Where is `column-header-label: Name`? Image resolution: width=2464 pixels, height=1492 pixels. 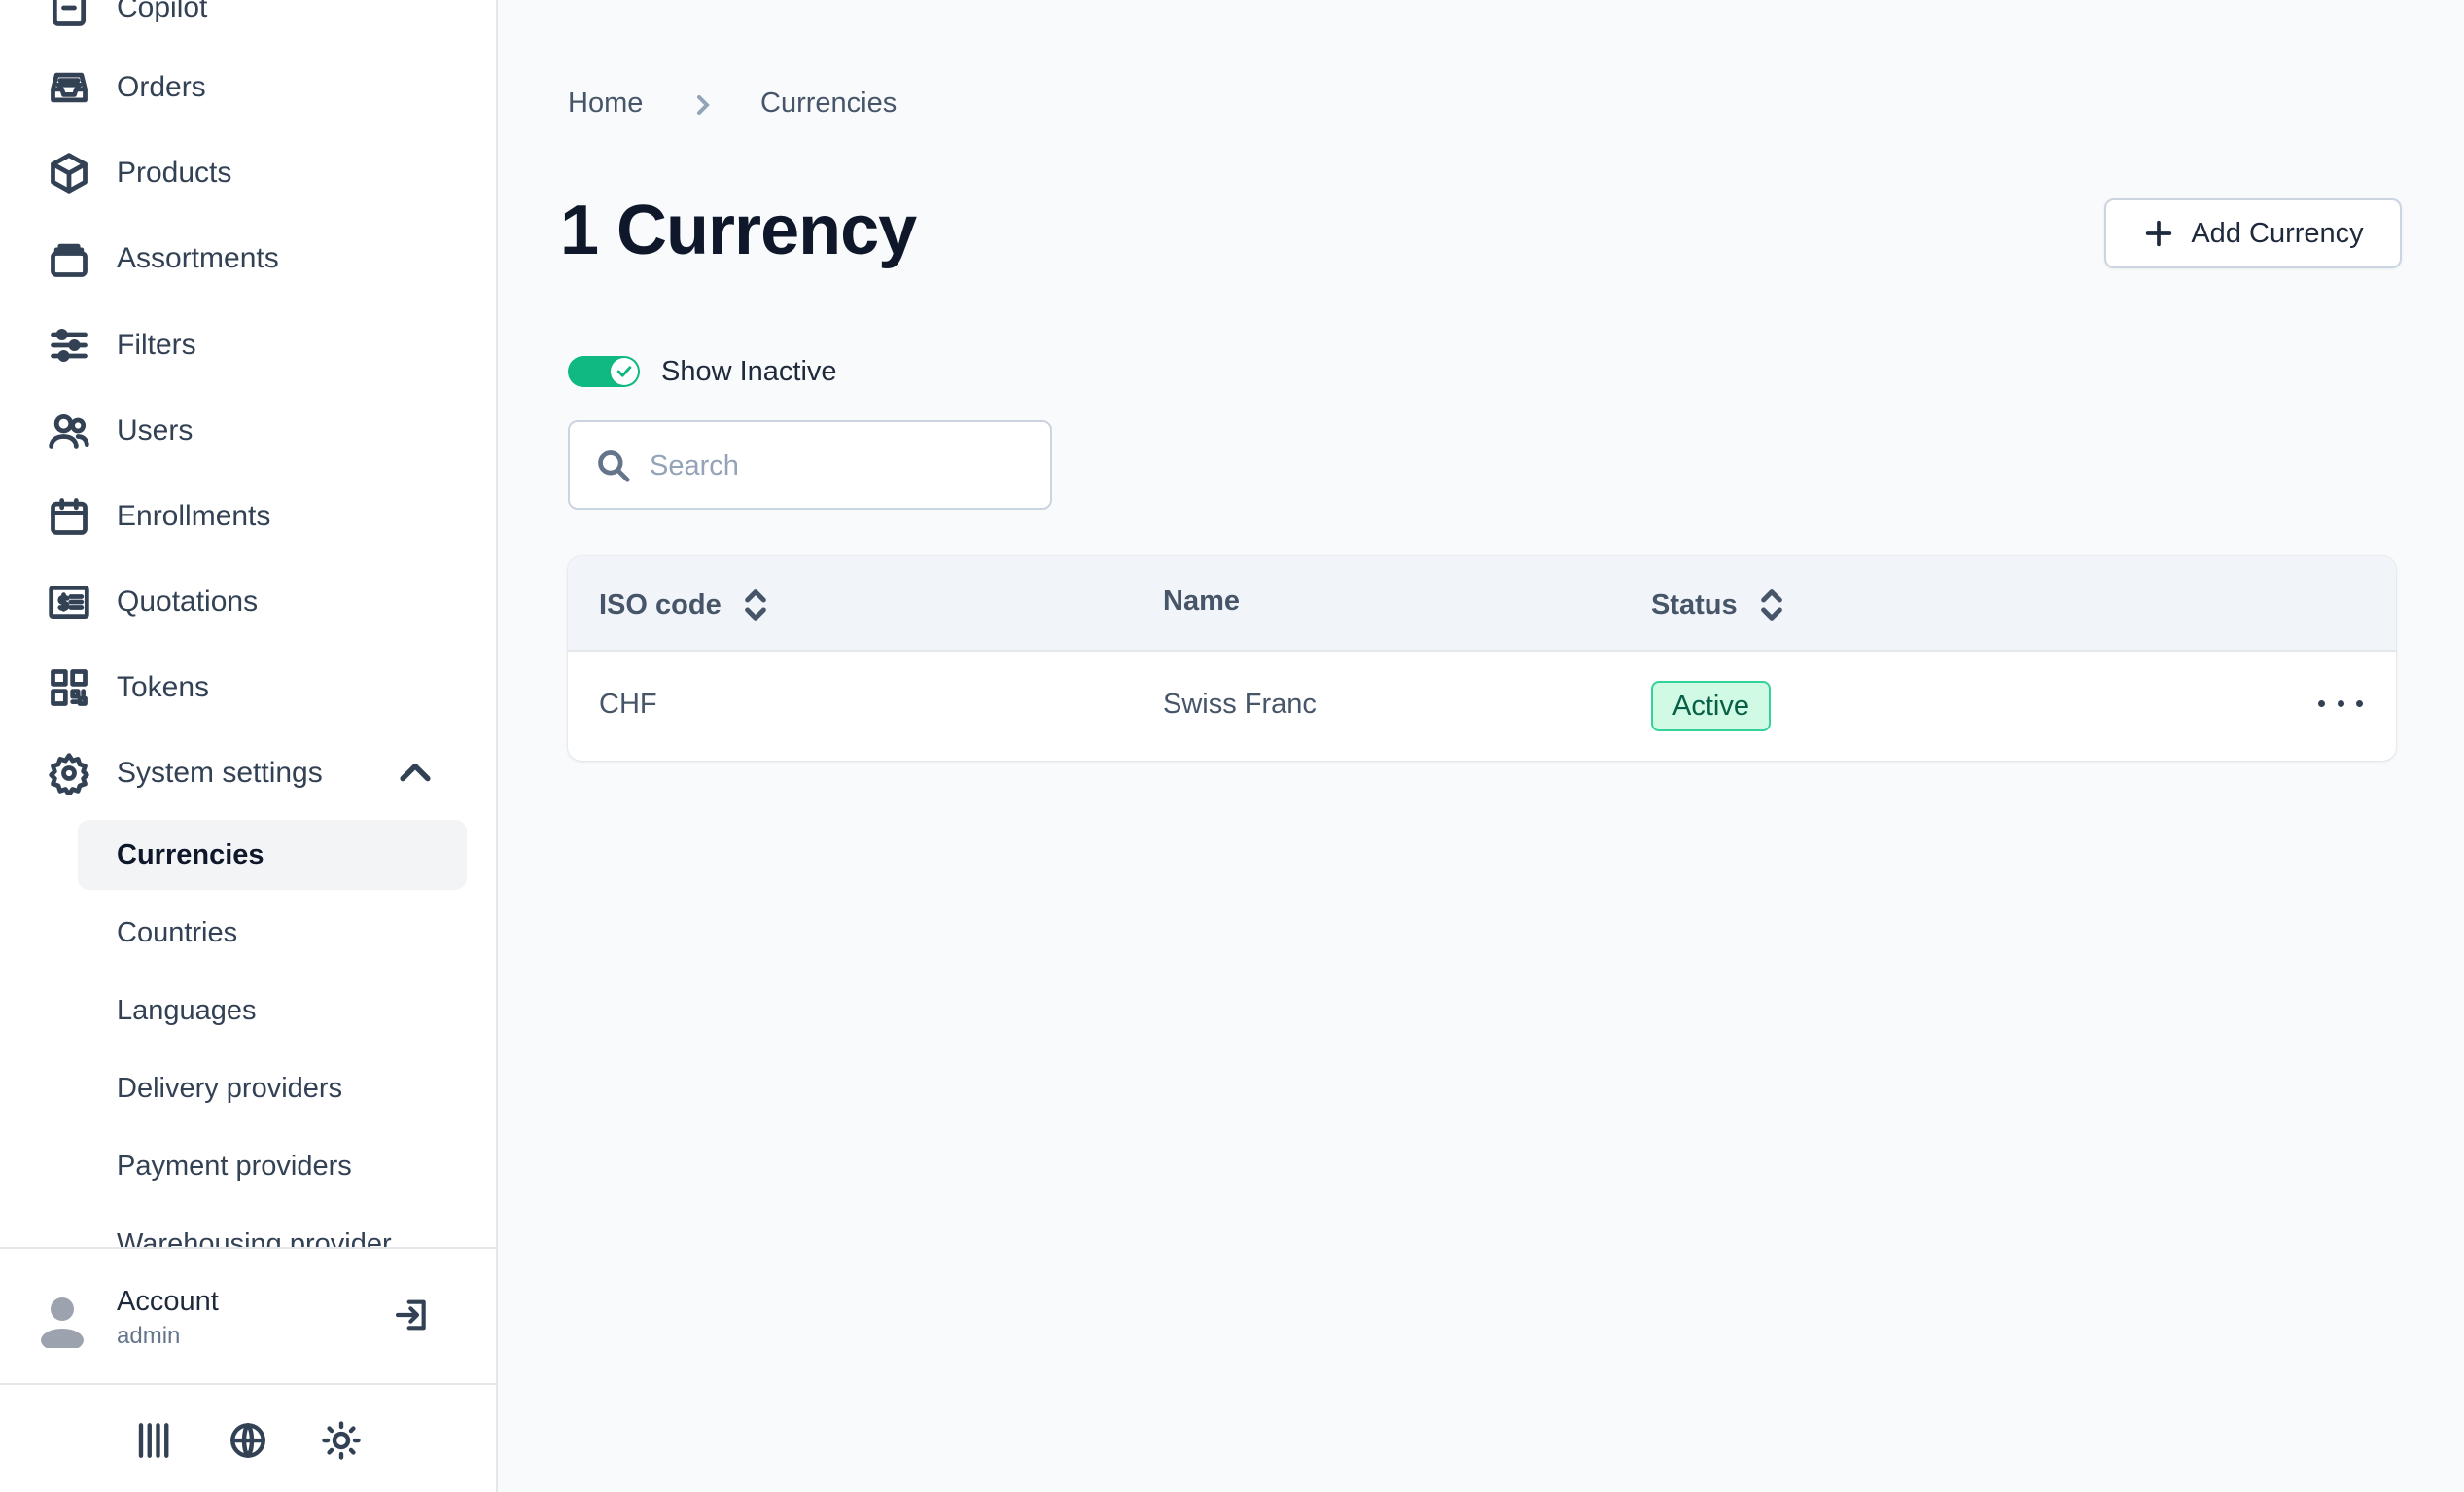
column-header-label: Name is located at coordinates (1201, 601).